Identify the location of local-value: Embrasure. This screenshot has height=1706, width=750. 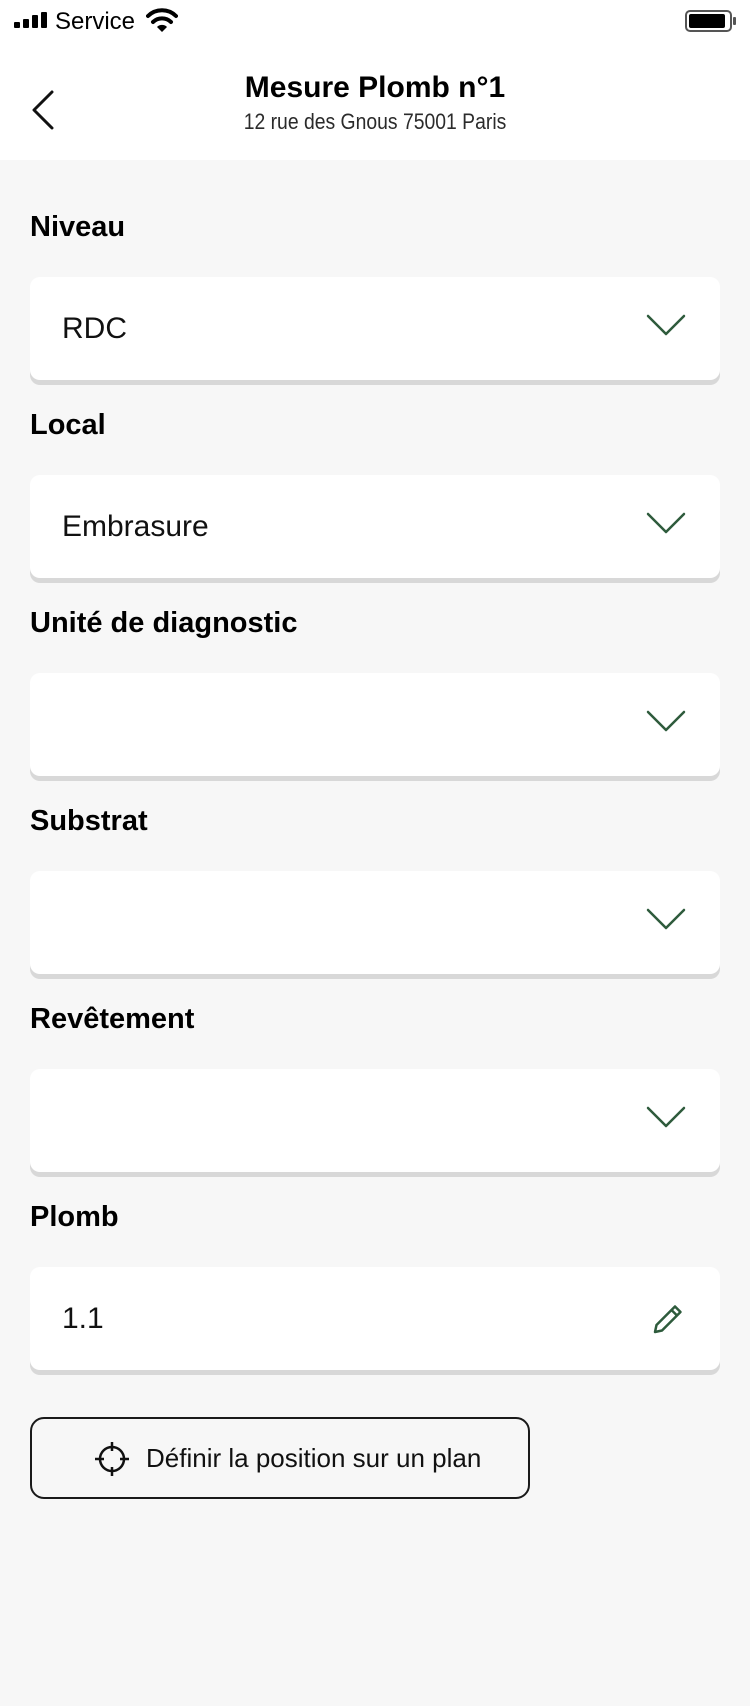
(135, 526).